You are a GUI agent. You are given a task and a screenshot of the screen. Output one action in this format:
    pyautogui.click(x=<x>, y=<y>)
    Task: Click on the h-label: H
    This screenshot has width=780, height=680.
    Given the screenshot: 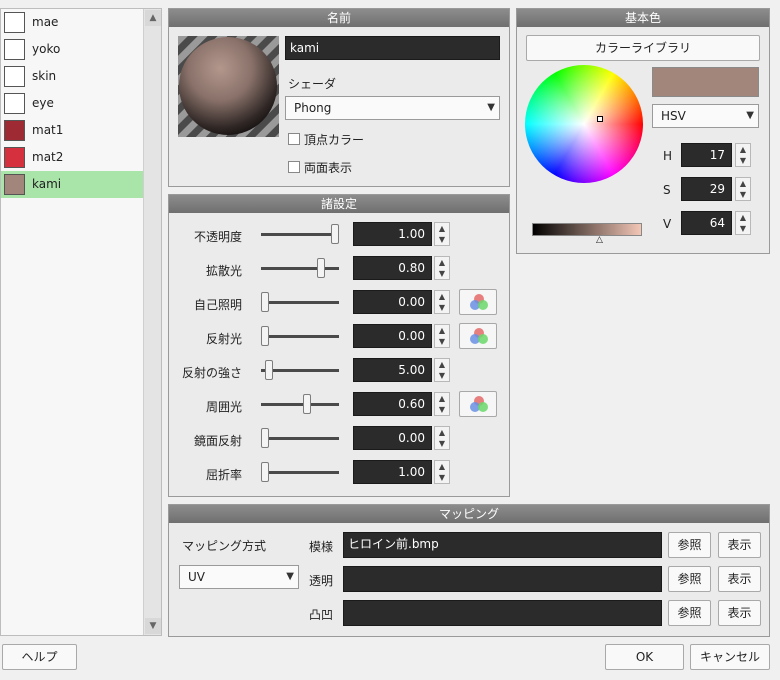 What is the action you would take?
    pyautogui.click(x=668, y=156)
    